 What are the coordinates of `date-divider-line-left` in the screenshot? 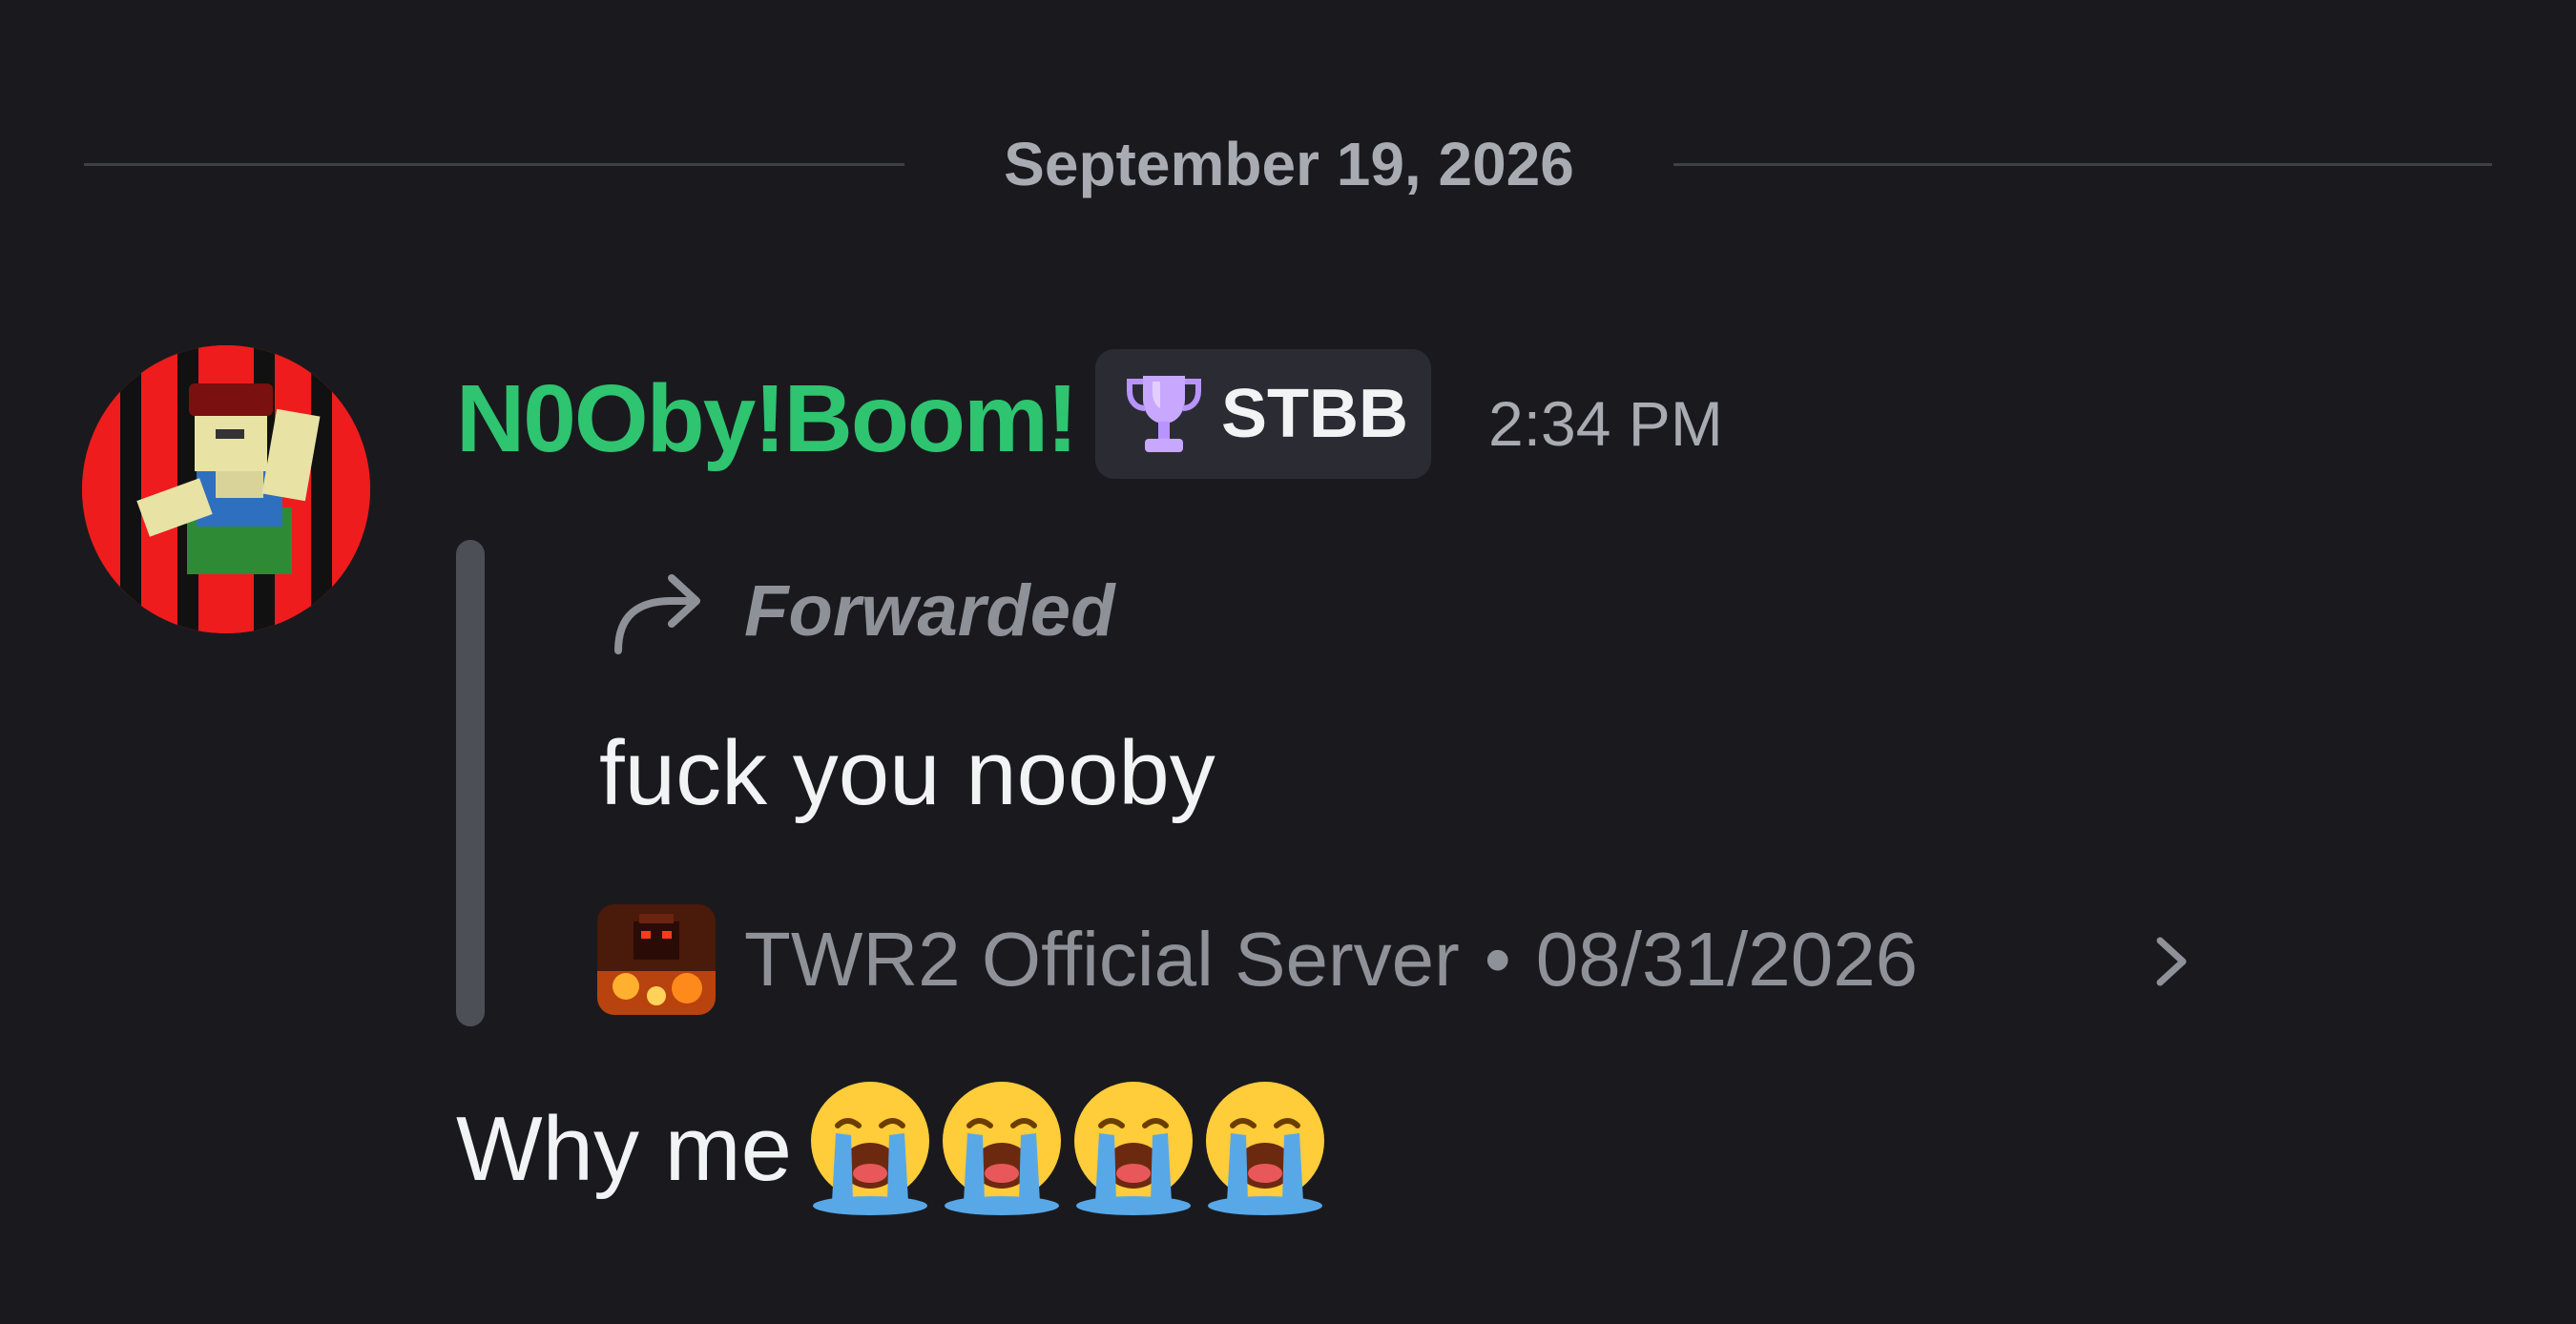 It's located at (494, 164).